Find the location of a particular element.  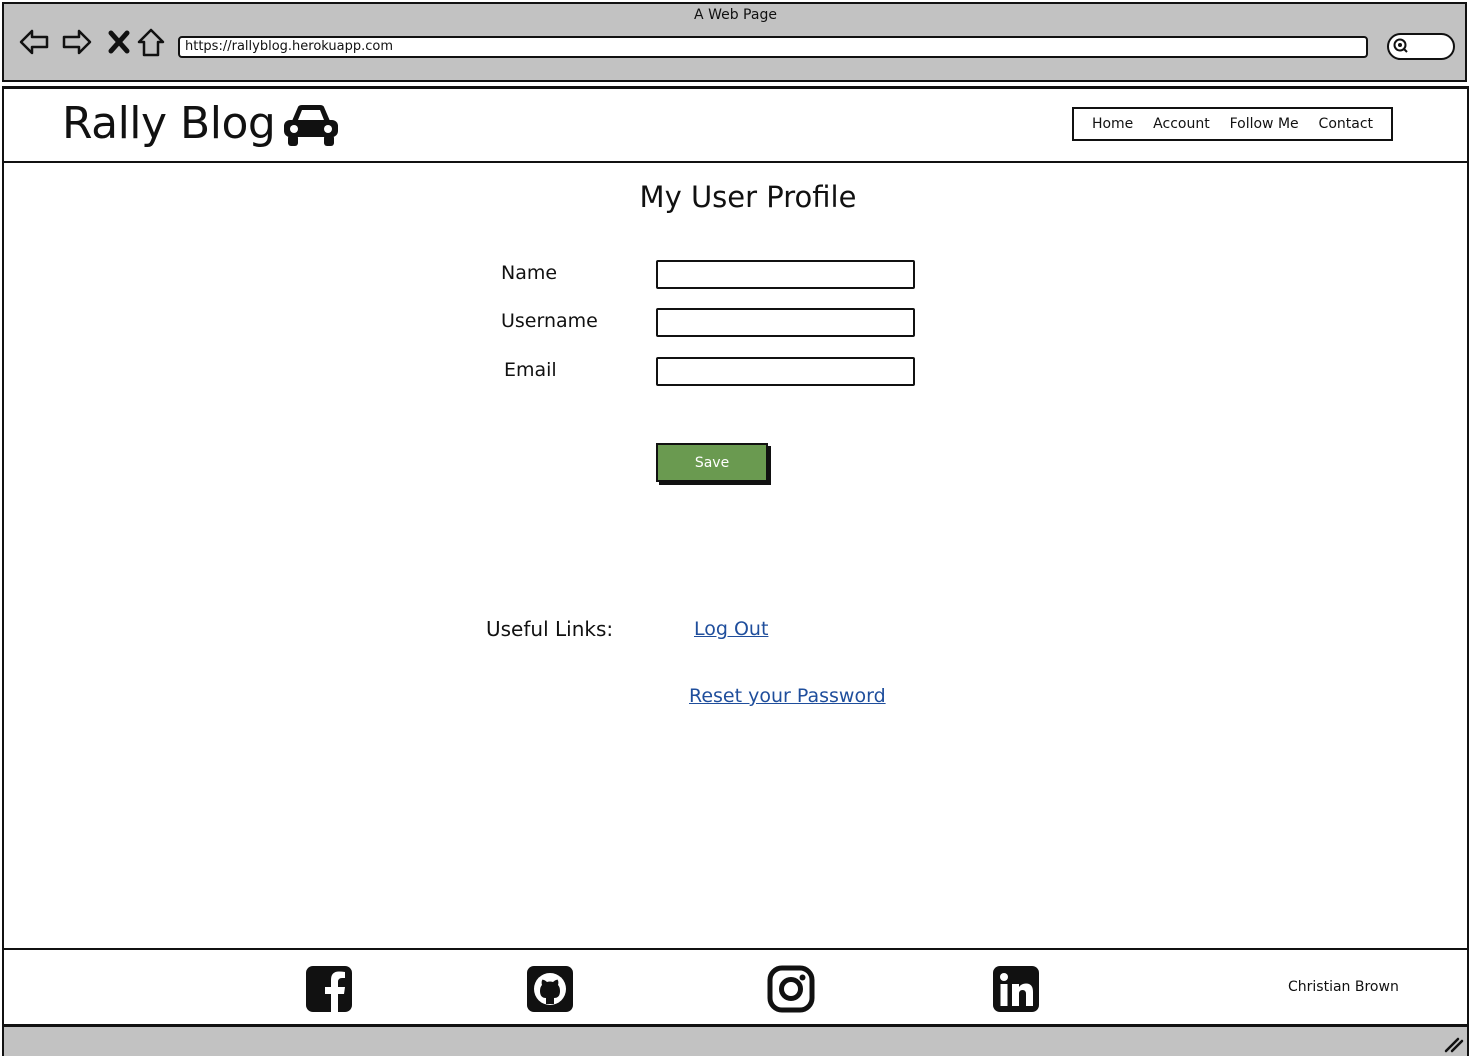

reset-password-link: Reset your Password is located at coordinates (787, 696).